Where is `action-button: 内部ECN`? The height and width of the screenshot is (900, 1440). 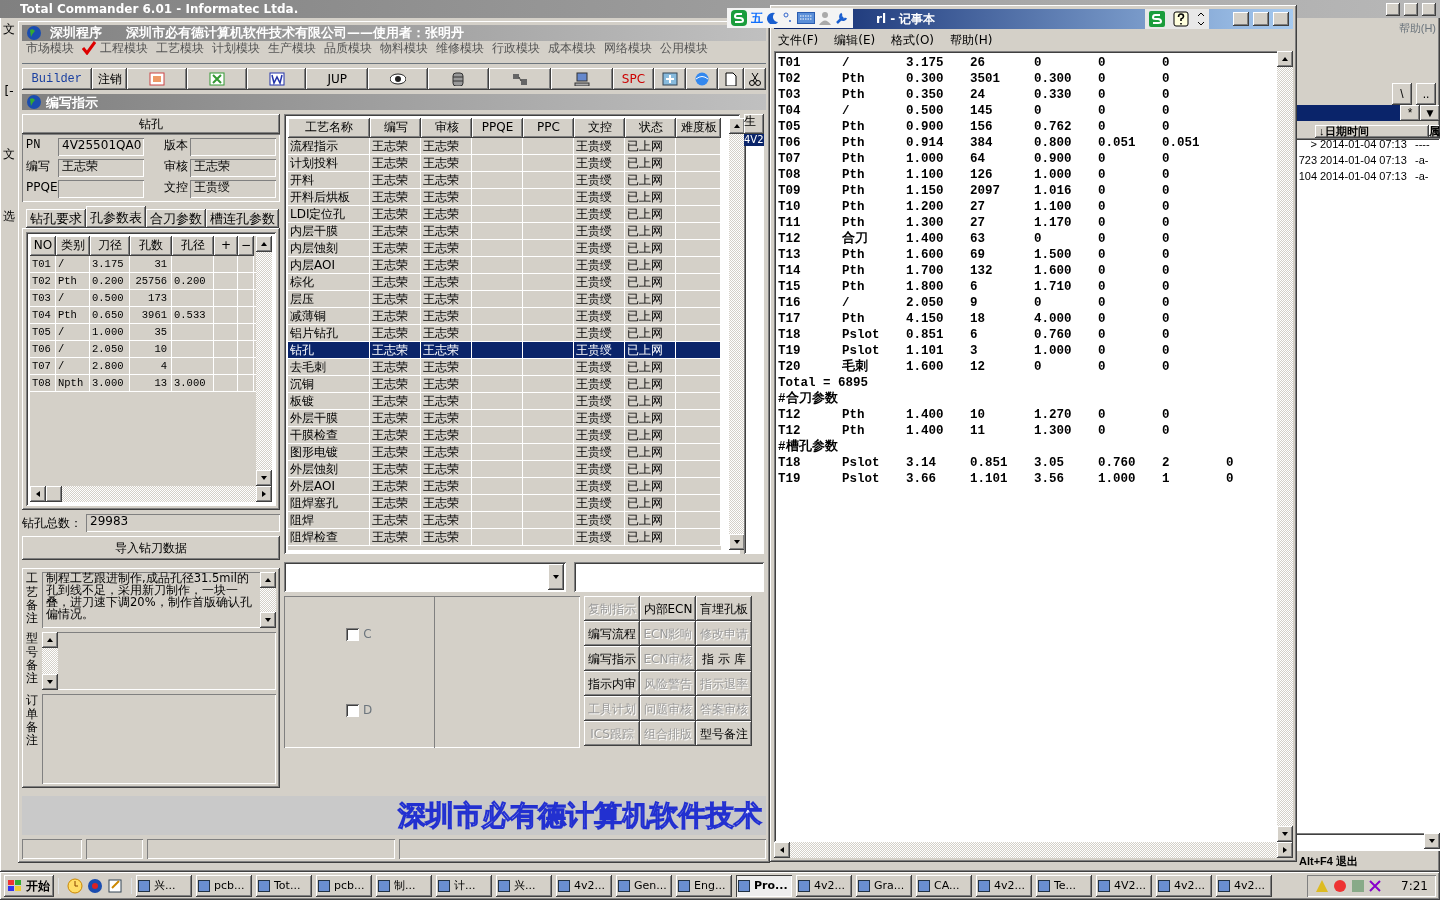
action-button: 内部ECN is located at coordinates (668, 609).